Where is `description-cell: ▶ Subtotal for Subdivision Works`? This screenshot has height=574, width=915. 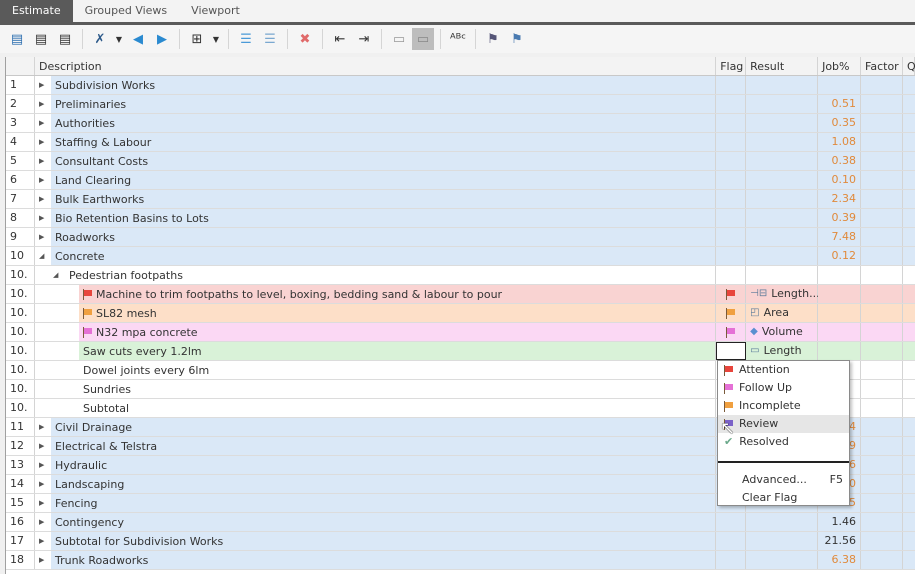 description-cell: ▶ Subtotal for Subdivision Works is located at coordinates (376, 541).